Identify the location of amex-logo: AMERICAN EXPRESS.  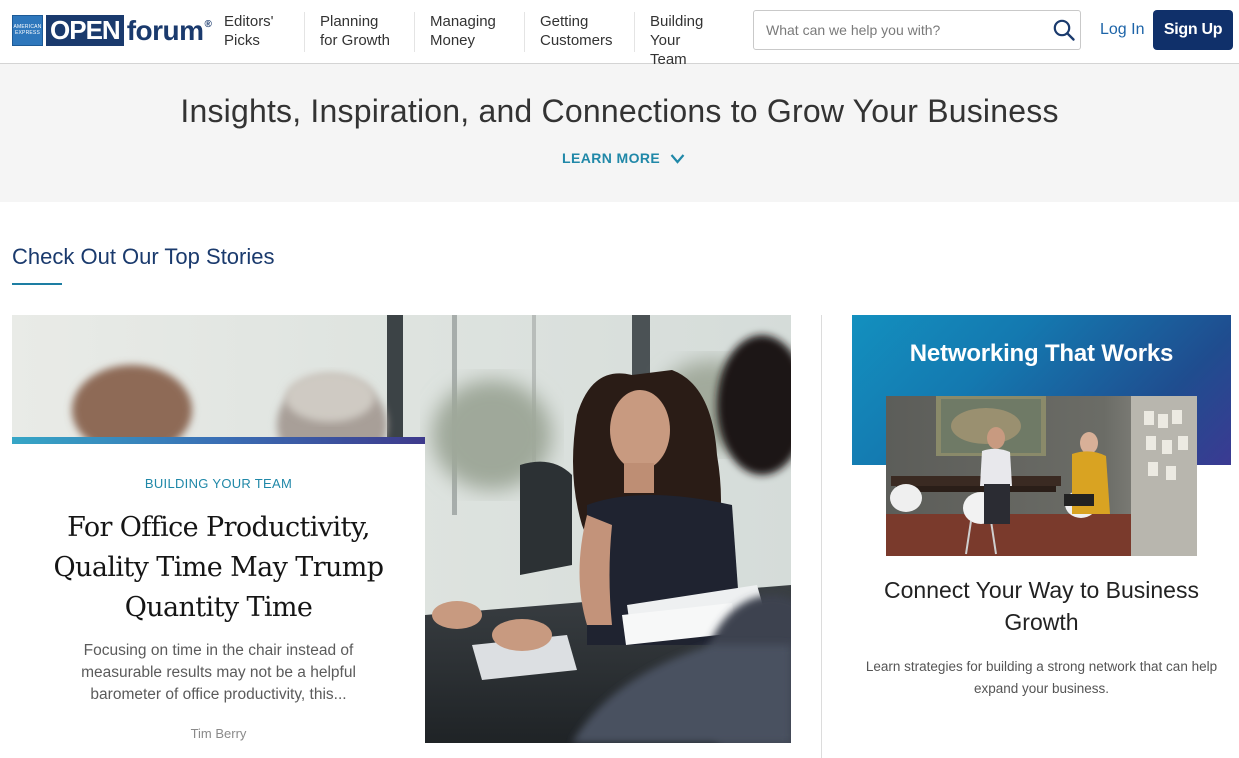
(27, 30).